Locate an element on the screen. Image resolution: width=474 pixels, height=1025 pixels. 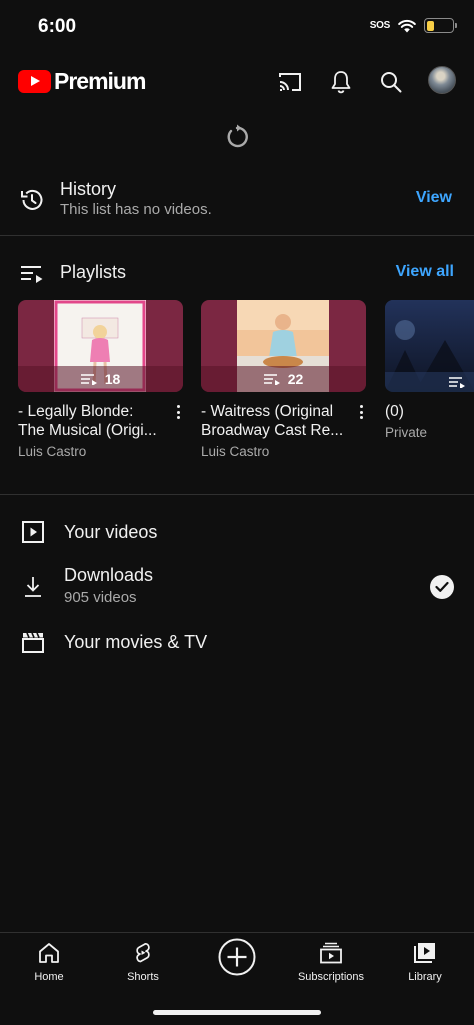
playlist-title-line1: - Waitress (Original is located at coordinates (267, 411).